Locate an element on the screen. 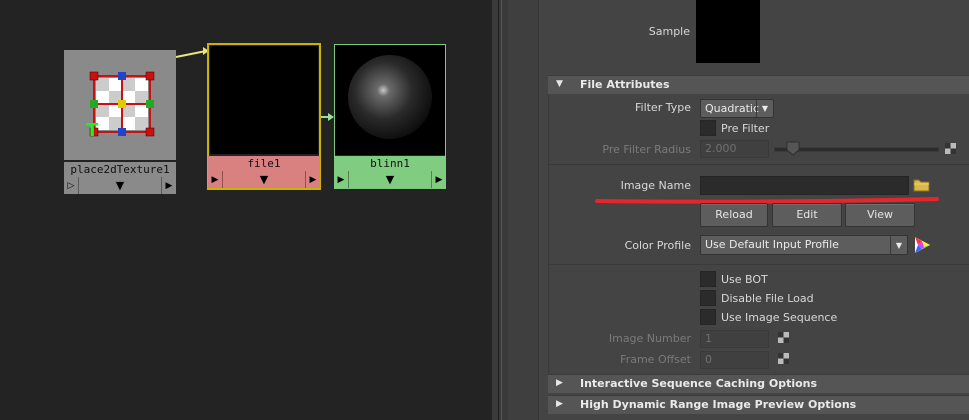 The height and width of the screenshot is (420, 969). section-interactive-sequence-caching: ▶ Interactive Sequence Caching Options is located at coordinates (758, 383).